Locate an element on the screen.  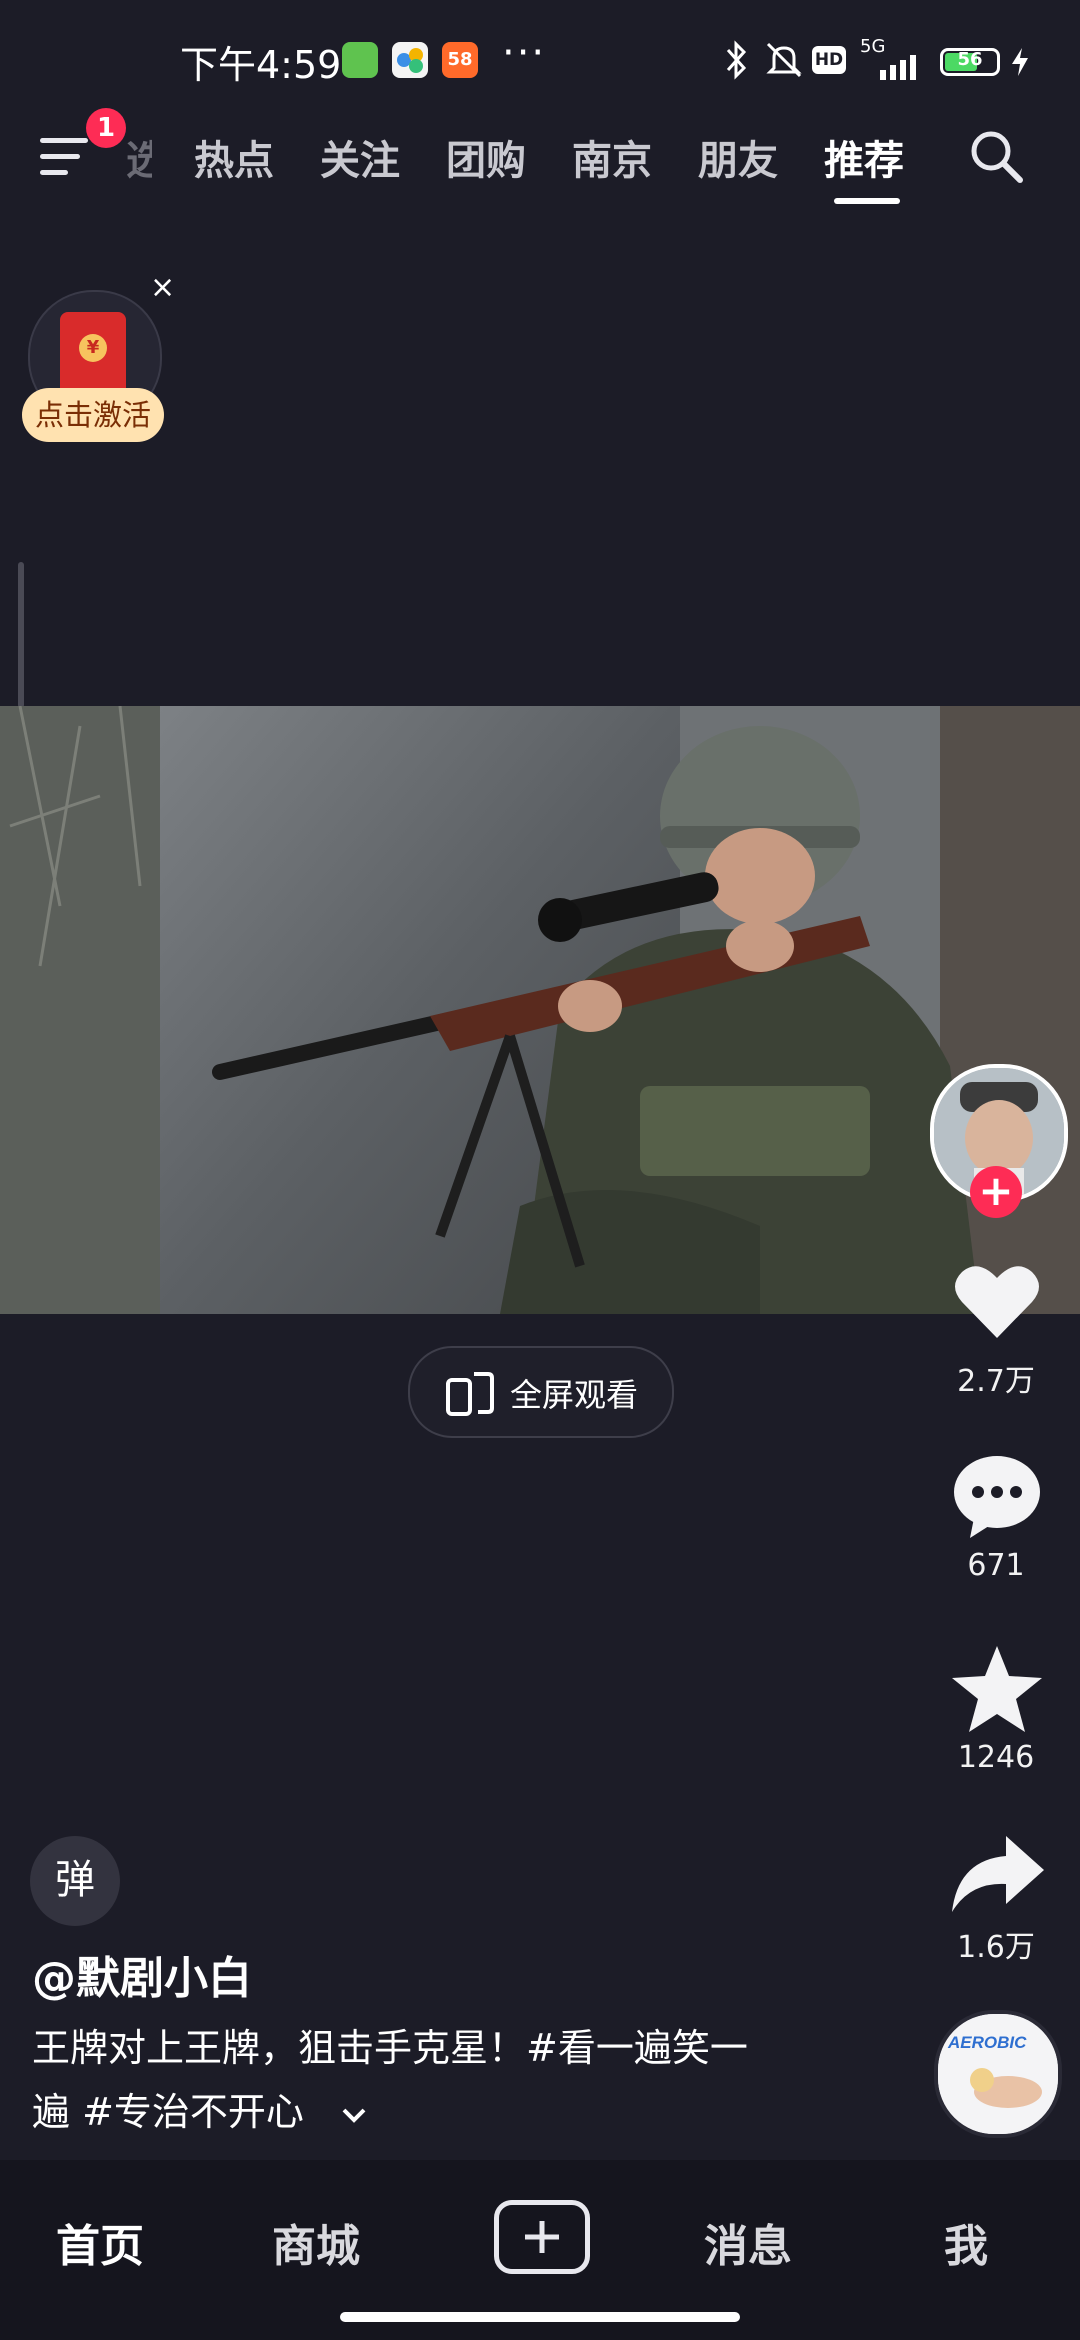
activate-button: 点击激活 is located at coordinates (93, 415).